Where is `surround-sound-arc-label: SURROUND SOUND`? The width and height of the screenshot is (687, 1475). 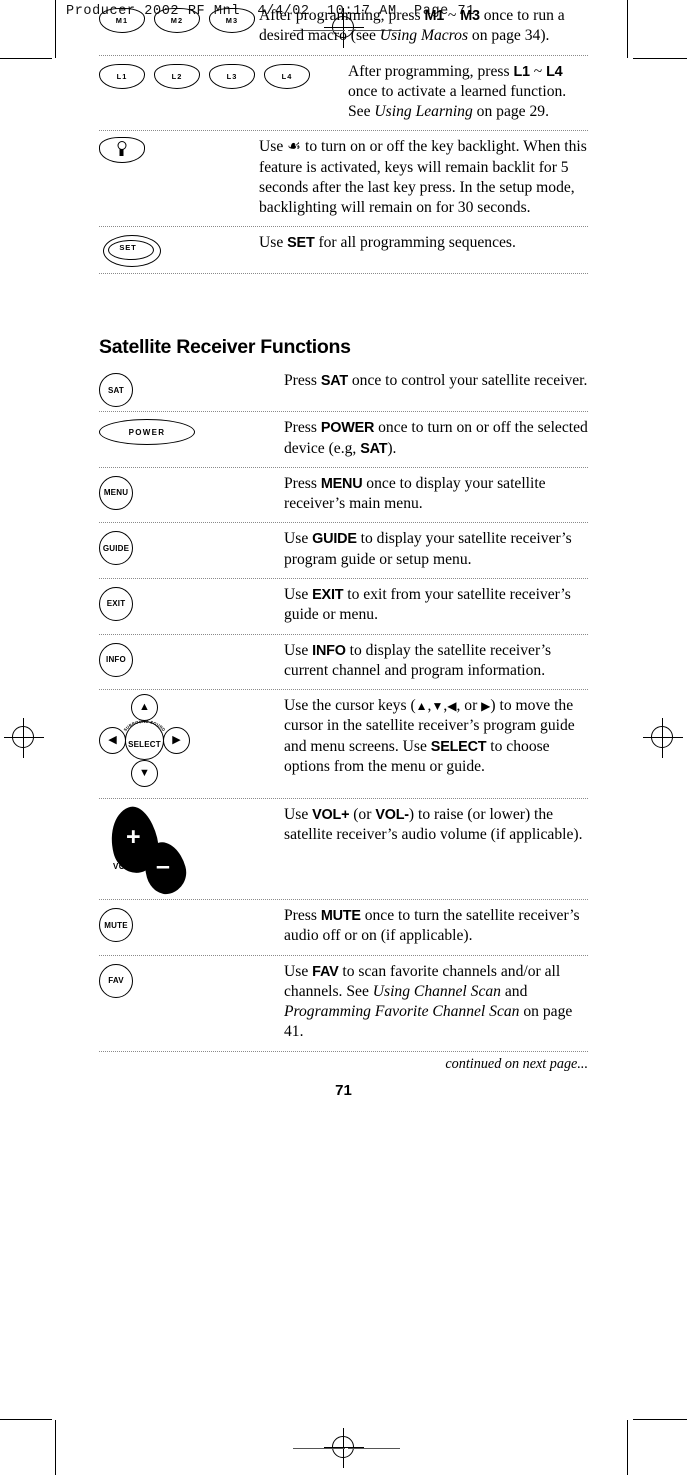 surround-sound-arc-label: SURROUND SOUND is located at coordinates (144, 726).